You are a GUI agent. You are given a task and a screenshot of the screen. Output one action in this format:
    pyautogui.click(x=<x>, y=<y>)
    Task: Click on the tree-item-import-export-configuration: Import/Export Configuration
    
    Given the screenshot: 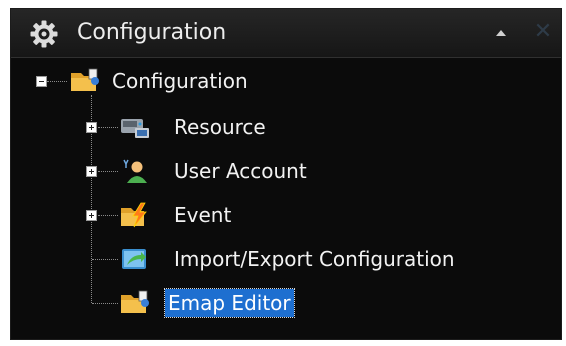 What is the action you would take?
    pyautogui.click(x=319, y=259)
    